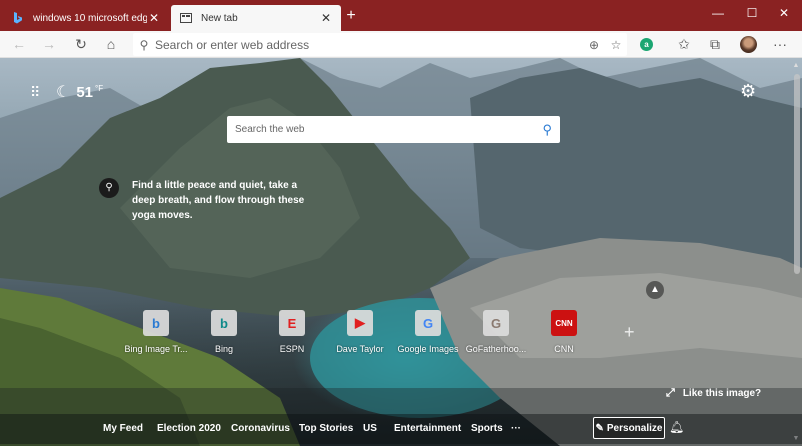 This screenshot has width=802, height=446. Describe the element at coordinates (189, 428) in the screenshot. I see `feed-tab-election: Election 2020` at that location.